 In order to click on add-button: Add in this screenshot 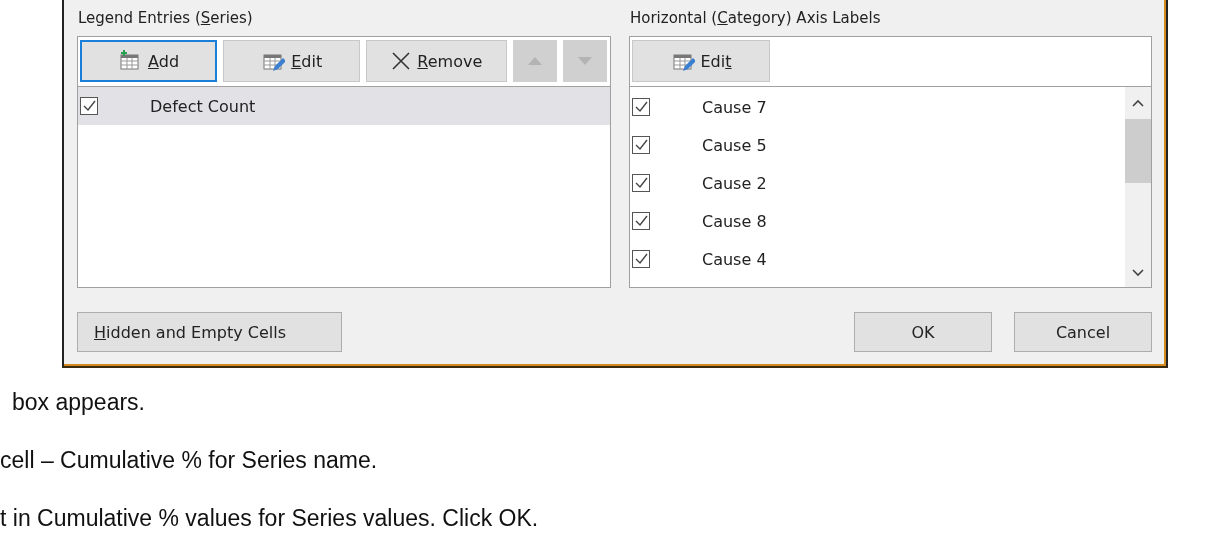, I will do `click(149, 61)`.